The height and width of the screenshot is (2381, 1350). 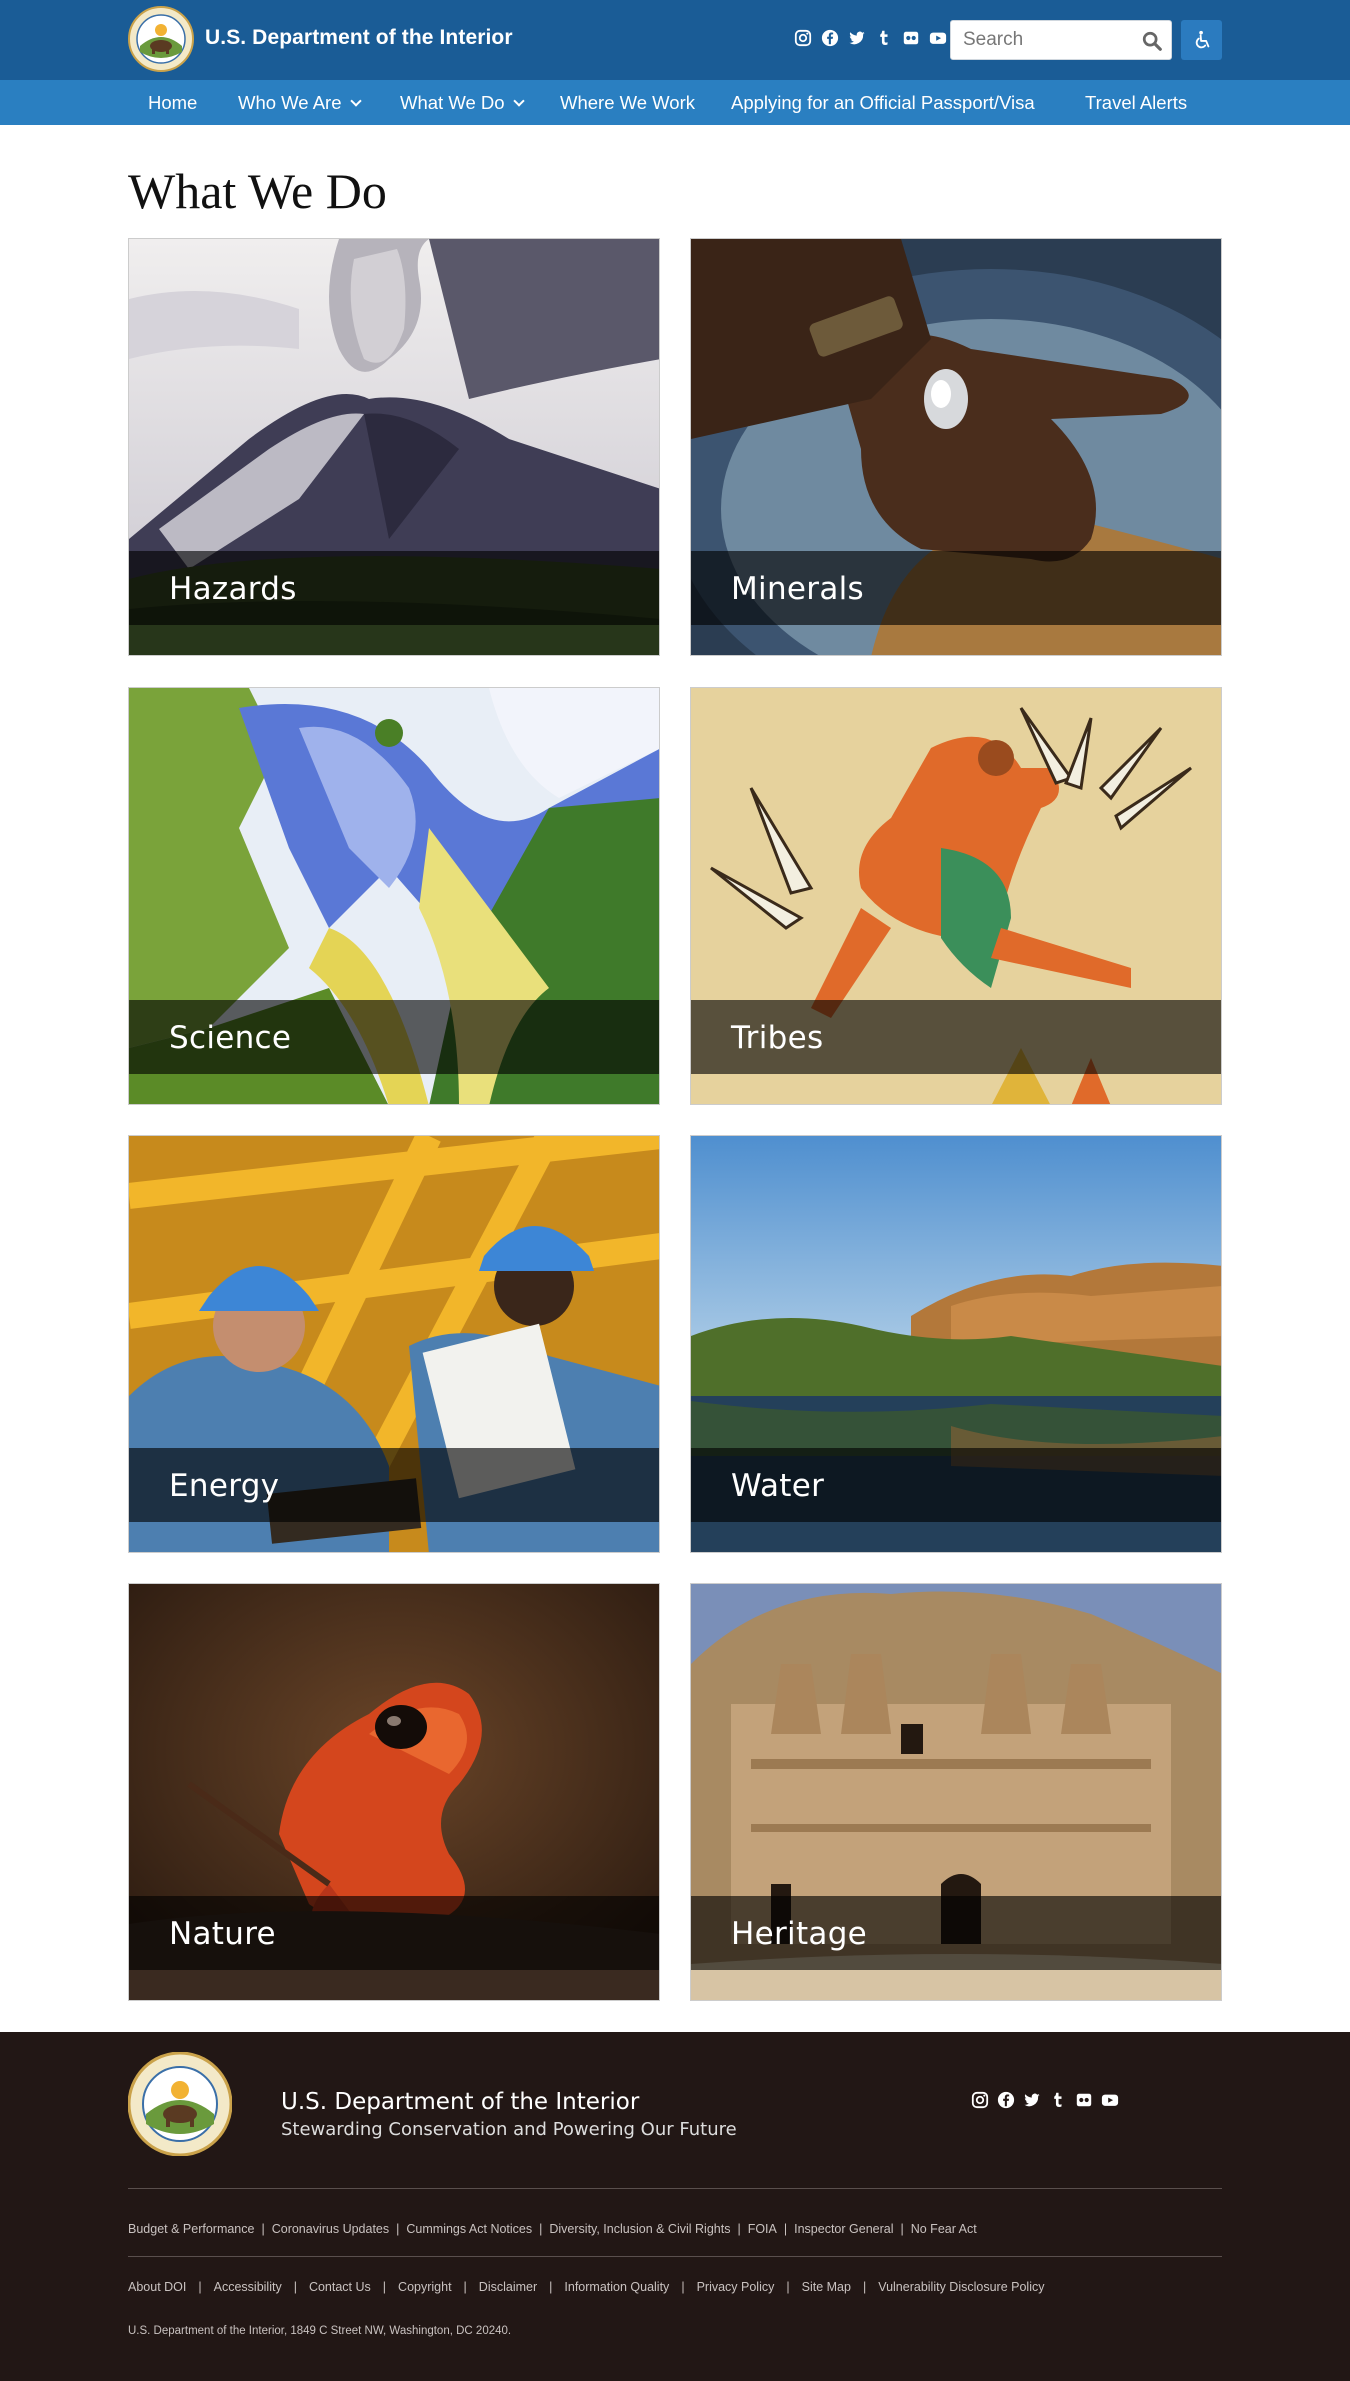 I want to click on card-tribes: Tribes, so click(x=956, y=896).